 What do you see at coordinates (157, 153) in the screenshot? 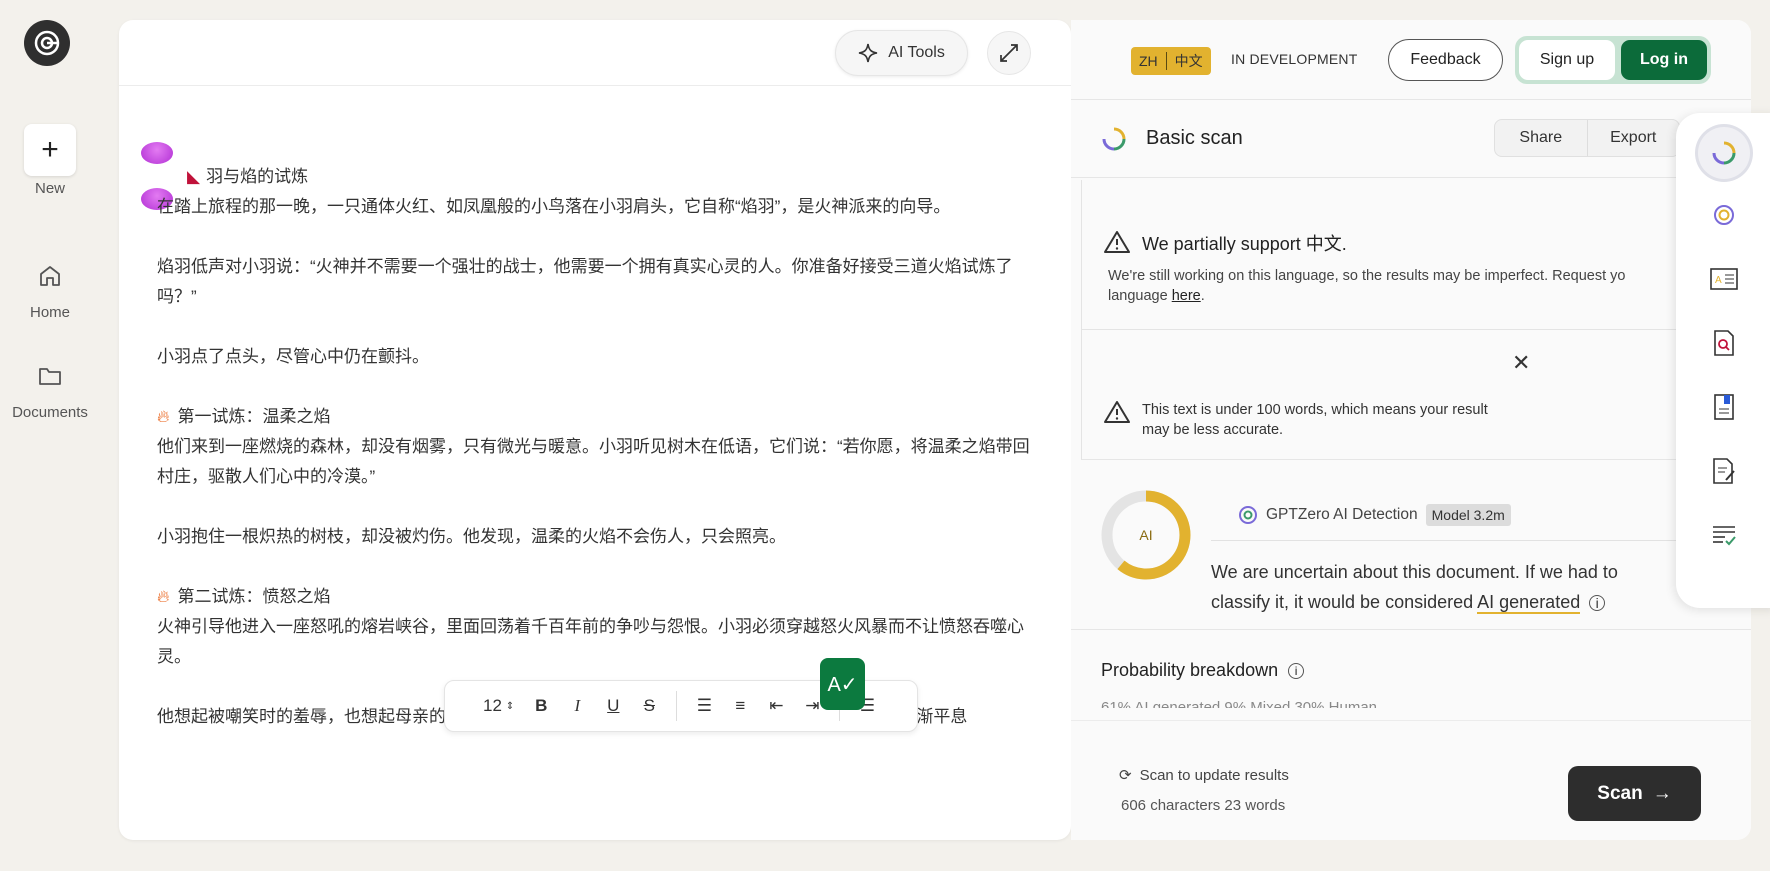
I see `purple-marker-icon` at bounding box center [157, 153].